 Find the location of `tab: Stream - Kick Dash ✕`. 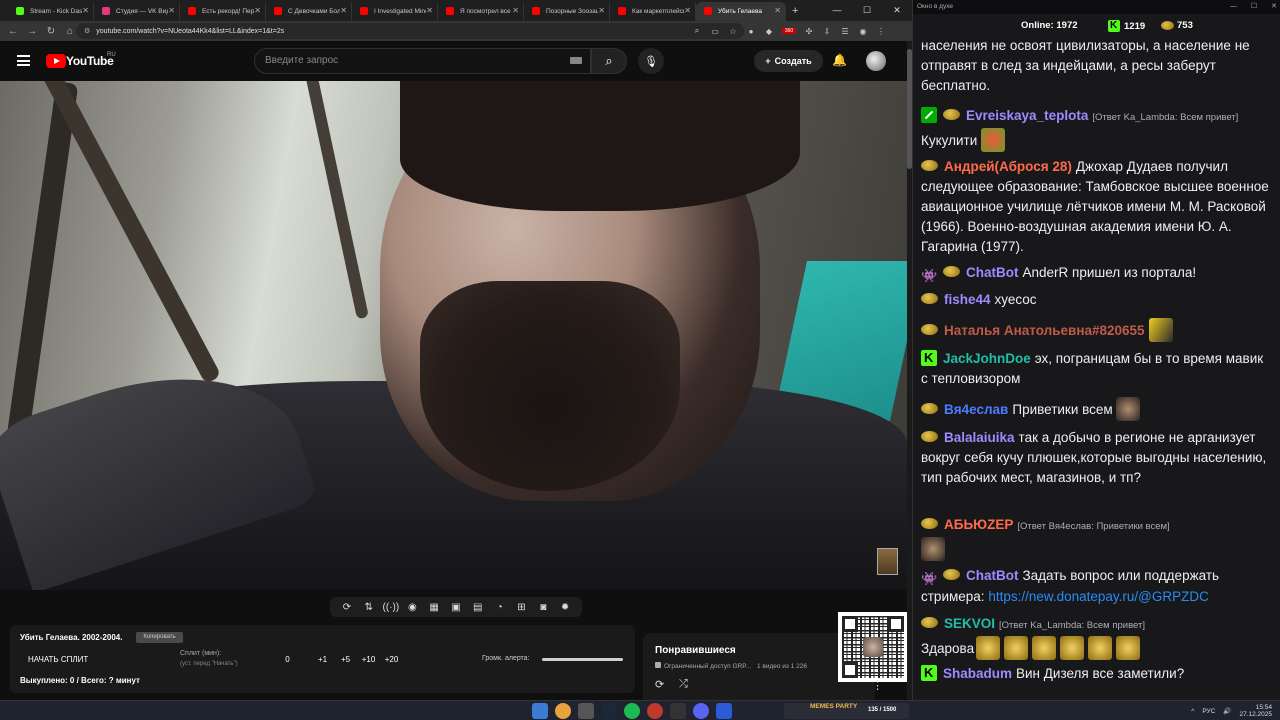

tab: Stream - Kick Dash ✕ is located at coordinates (51, 11).